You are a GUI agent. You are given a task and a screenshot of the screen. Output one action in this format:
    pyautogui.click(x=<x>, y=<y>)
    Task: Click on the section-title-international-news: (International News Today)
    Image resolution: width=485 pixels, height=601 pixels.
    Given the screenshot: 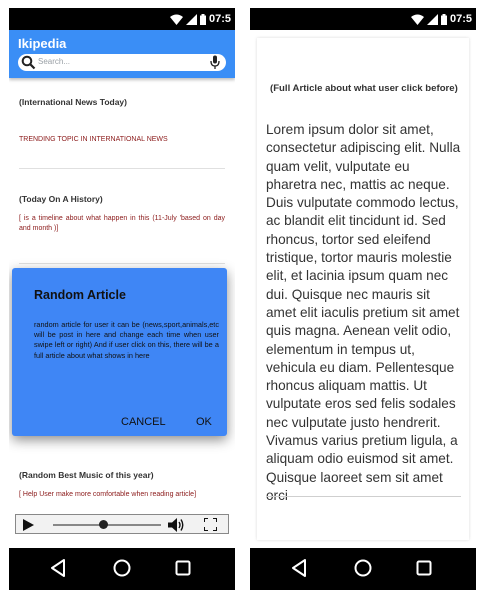 What is the action you would take?
    pyautogui.click(x=73, y=102)
    